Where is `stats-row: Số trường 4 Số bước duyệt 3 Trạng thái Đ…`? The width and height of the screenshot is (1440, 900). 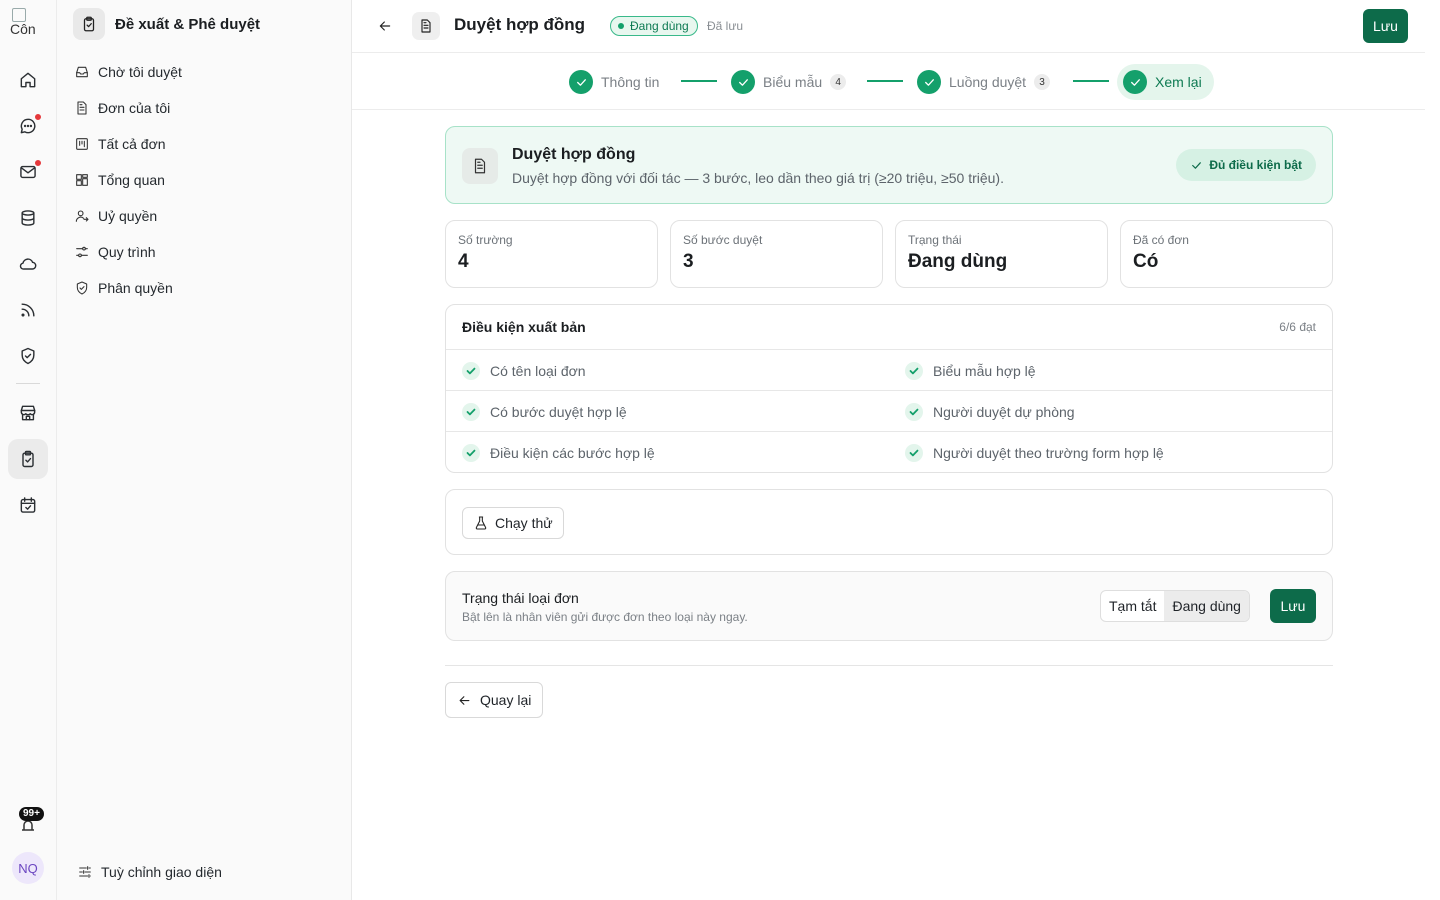
stats-row: Số trường 4 Số bước duyệt 3 Trạng thái Đ… is located at coordinates (889, 254).